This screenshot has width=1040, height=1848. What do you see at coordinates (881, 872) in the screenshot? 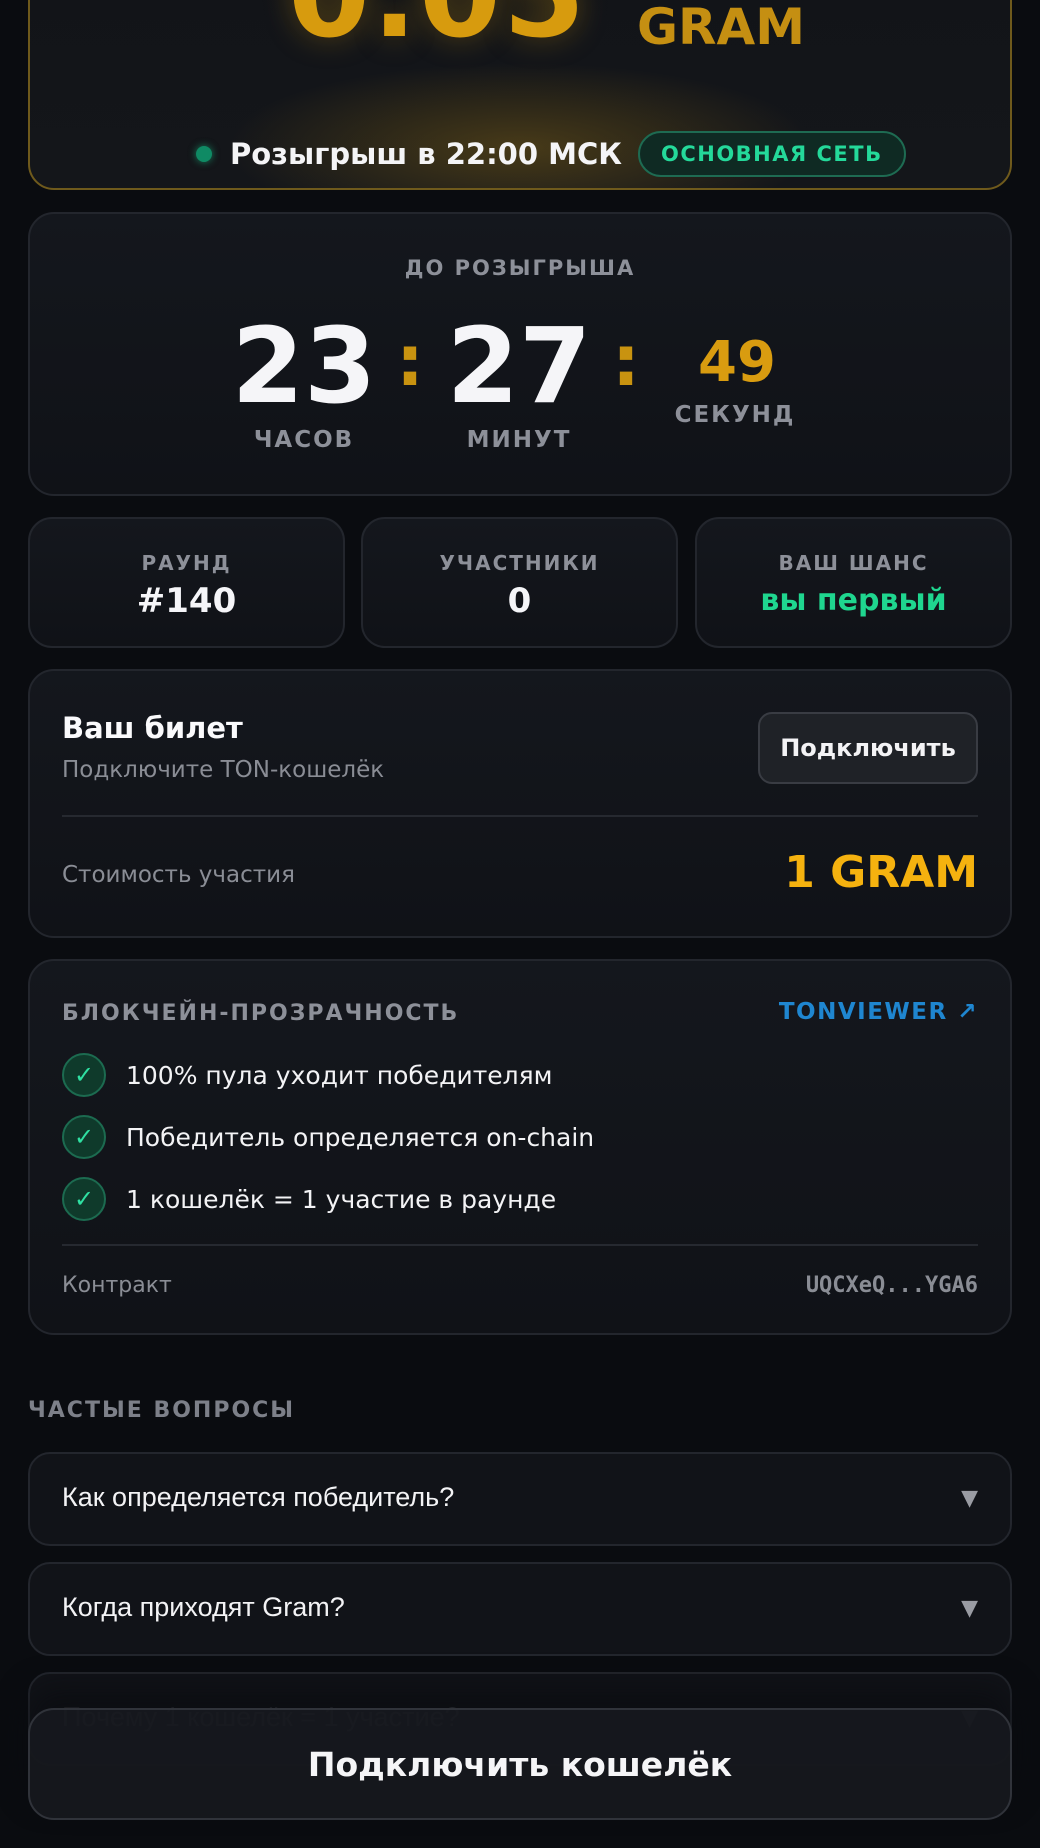
I see `cost-value: 1 GRAM` at bounding box center [881, 872].